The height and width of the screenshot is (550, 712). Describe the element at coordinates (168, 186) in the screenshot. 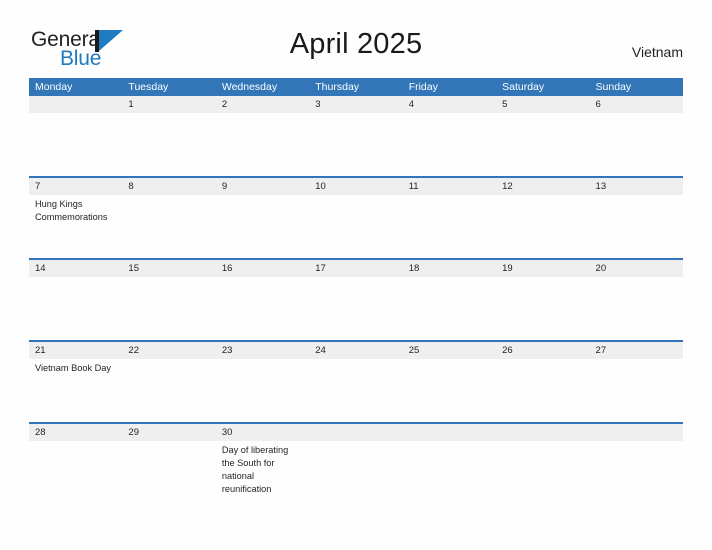

I see `date-number: 8` at that location.